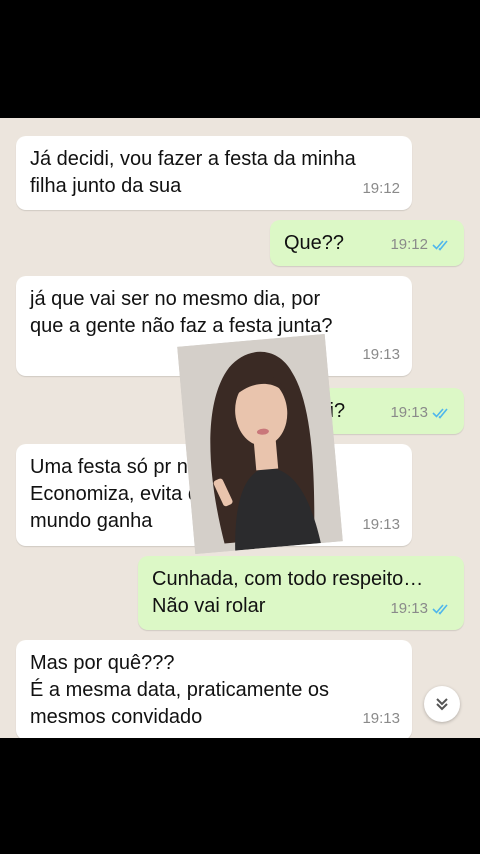  What do you see at coordinates (367, 243) in the screenshot?
I see `message-outgoing: Que?? 19:12` at bounding box center [367, 243].